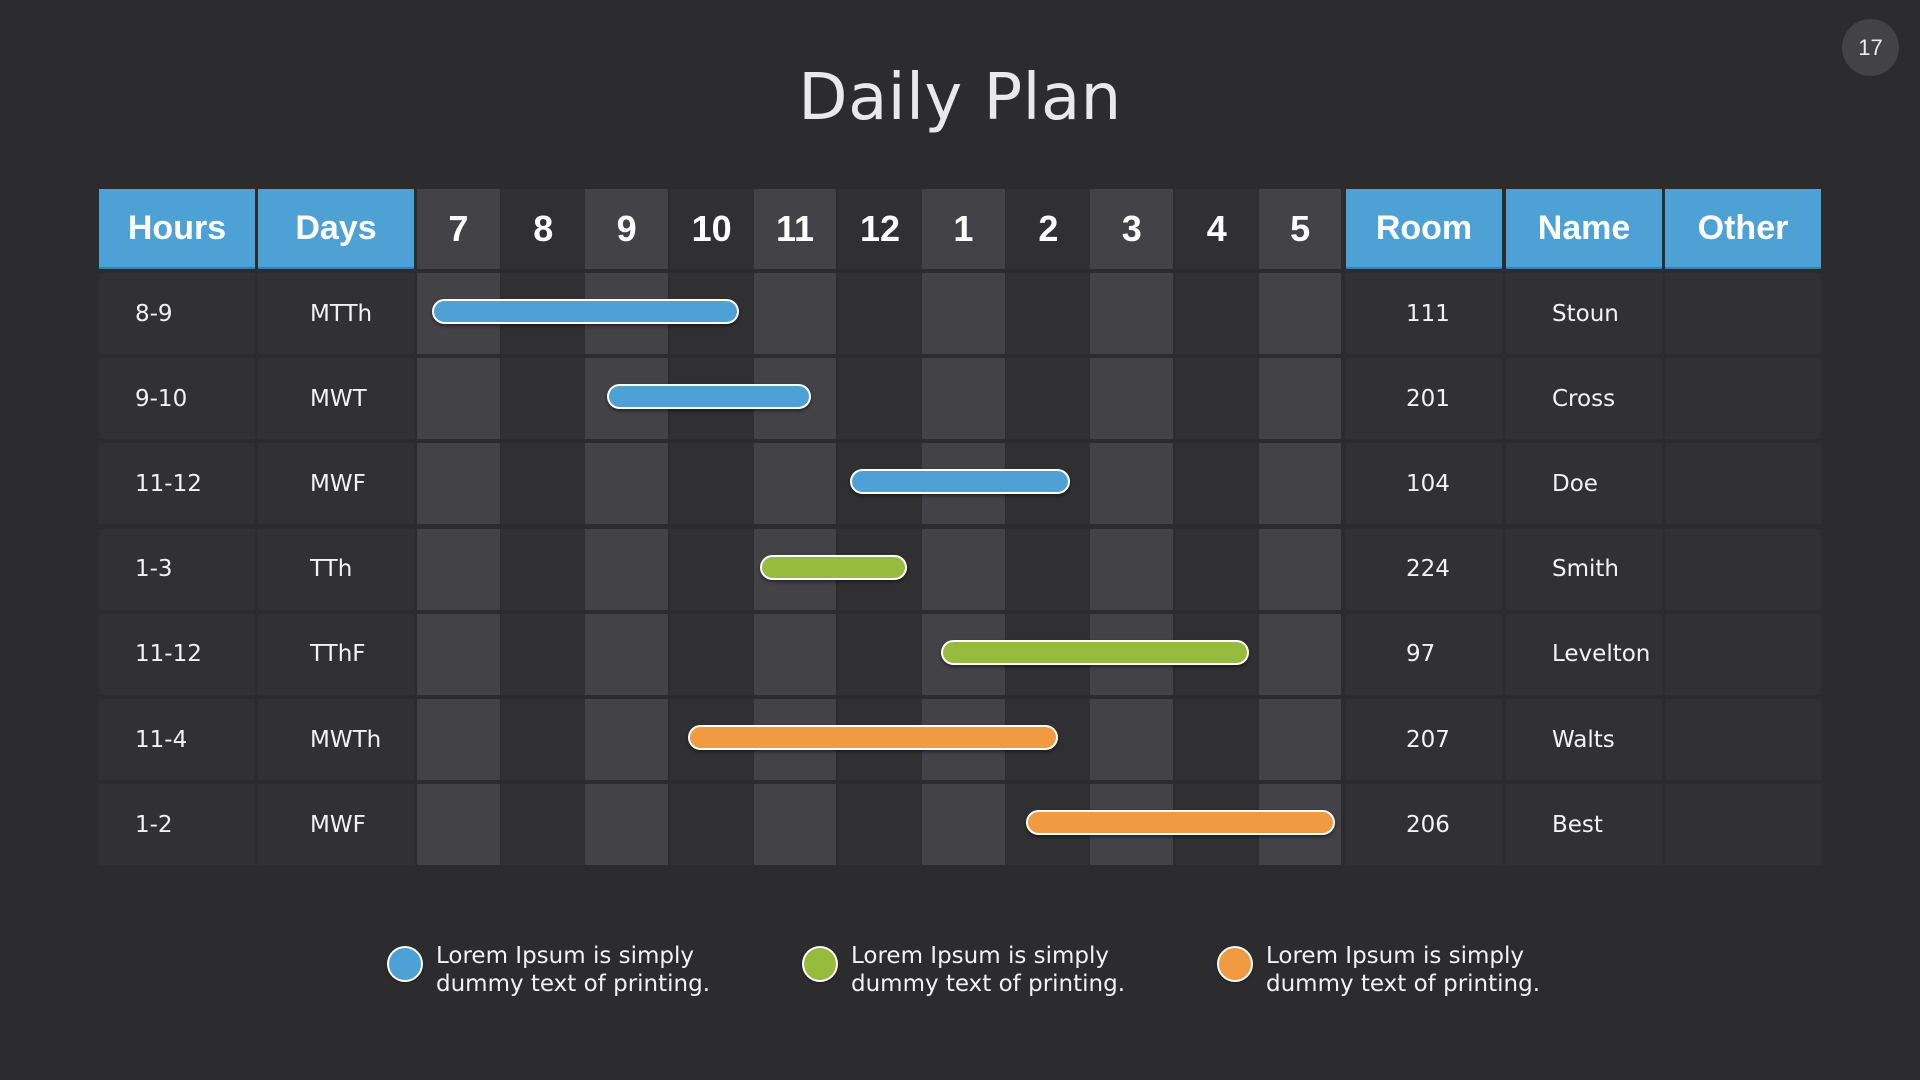 The height and width of the screenshot is (1080, 1920). What do you see at coordinates (177, 313) in the screenshot?
I see `row-hours-cell: 8-9` at bounding box center [177, 313].